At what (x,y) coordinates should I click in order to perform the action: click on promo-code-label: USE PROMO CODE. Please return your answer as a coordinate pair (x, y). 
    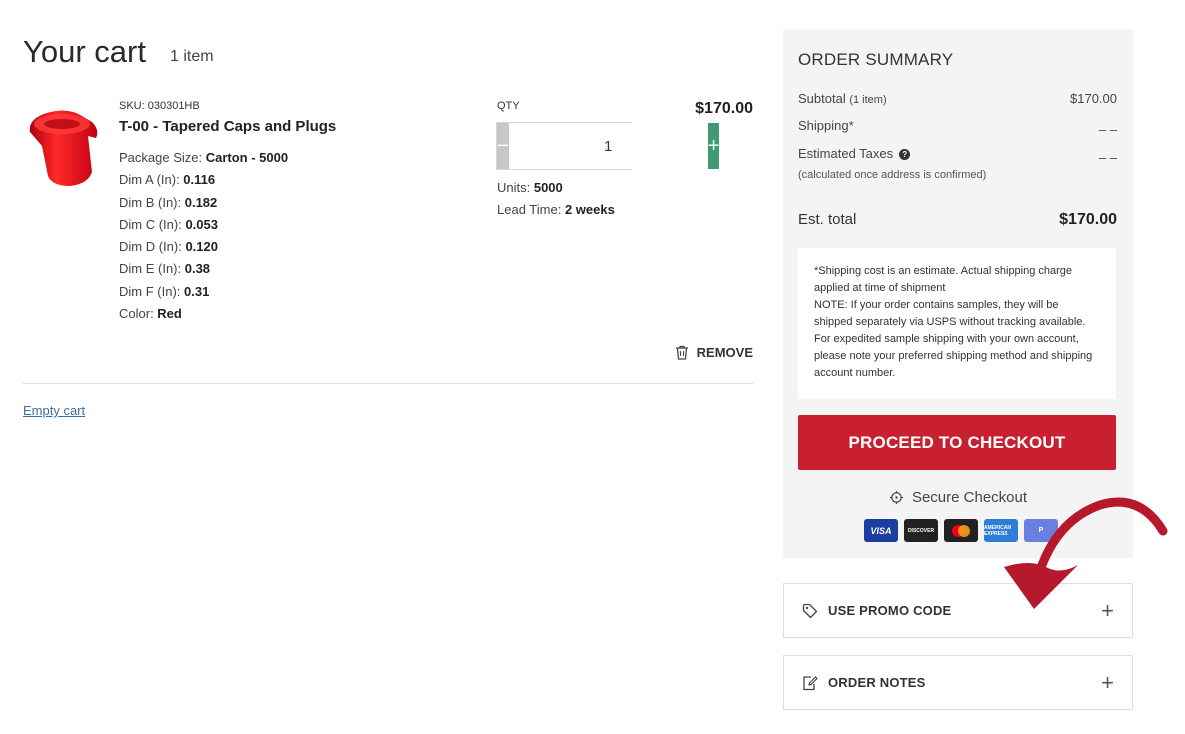
    Looking at the image, I should click on (890, 610).